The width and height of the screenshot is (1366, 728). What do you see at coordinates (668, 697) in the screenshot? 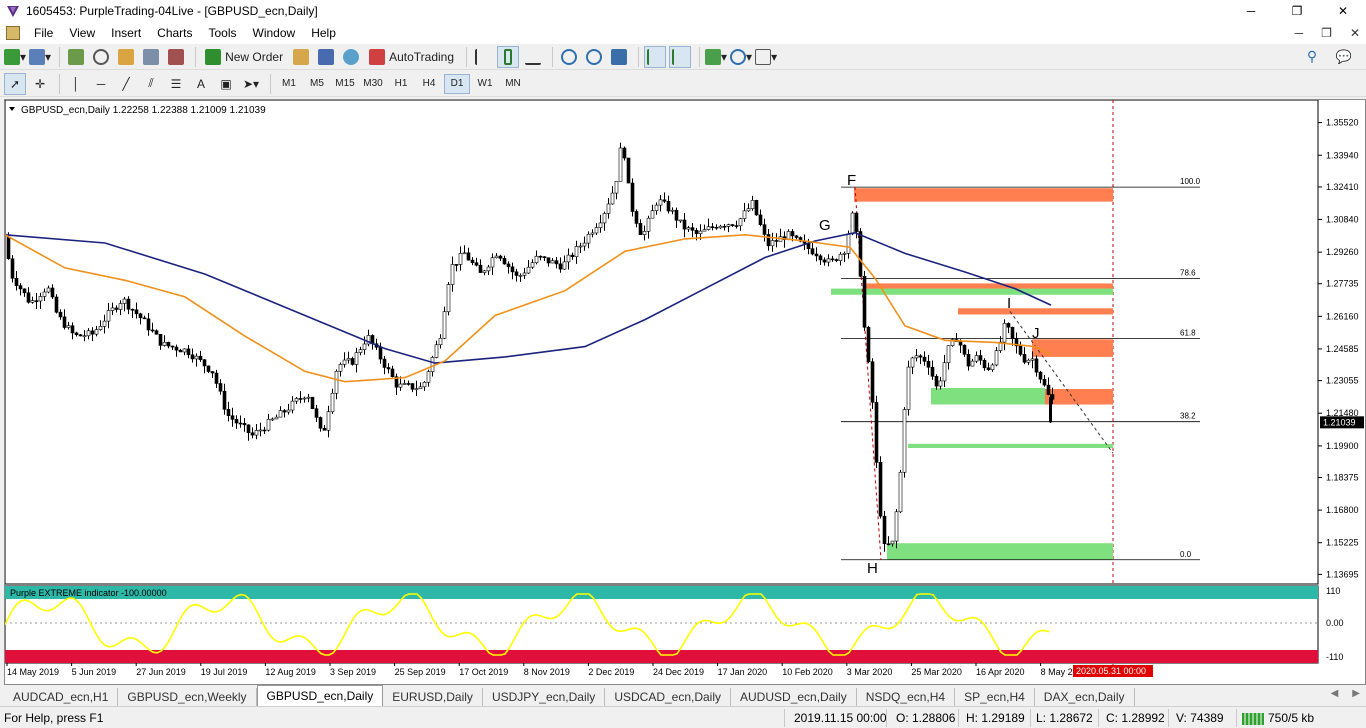
I see `tab-usdcad-daily: USDCAD_ecn,Daily` at bounding box center [668, 697].